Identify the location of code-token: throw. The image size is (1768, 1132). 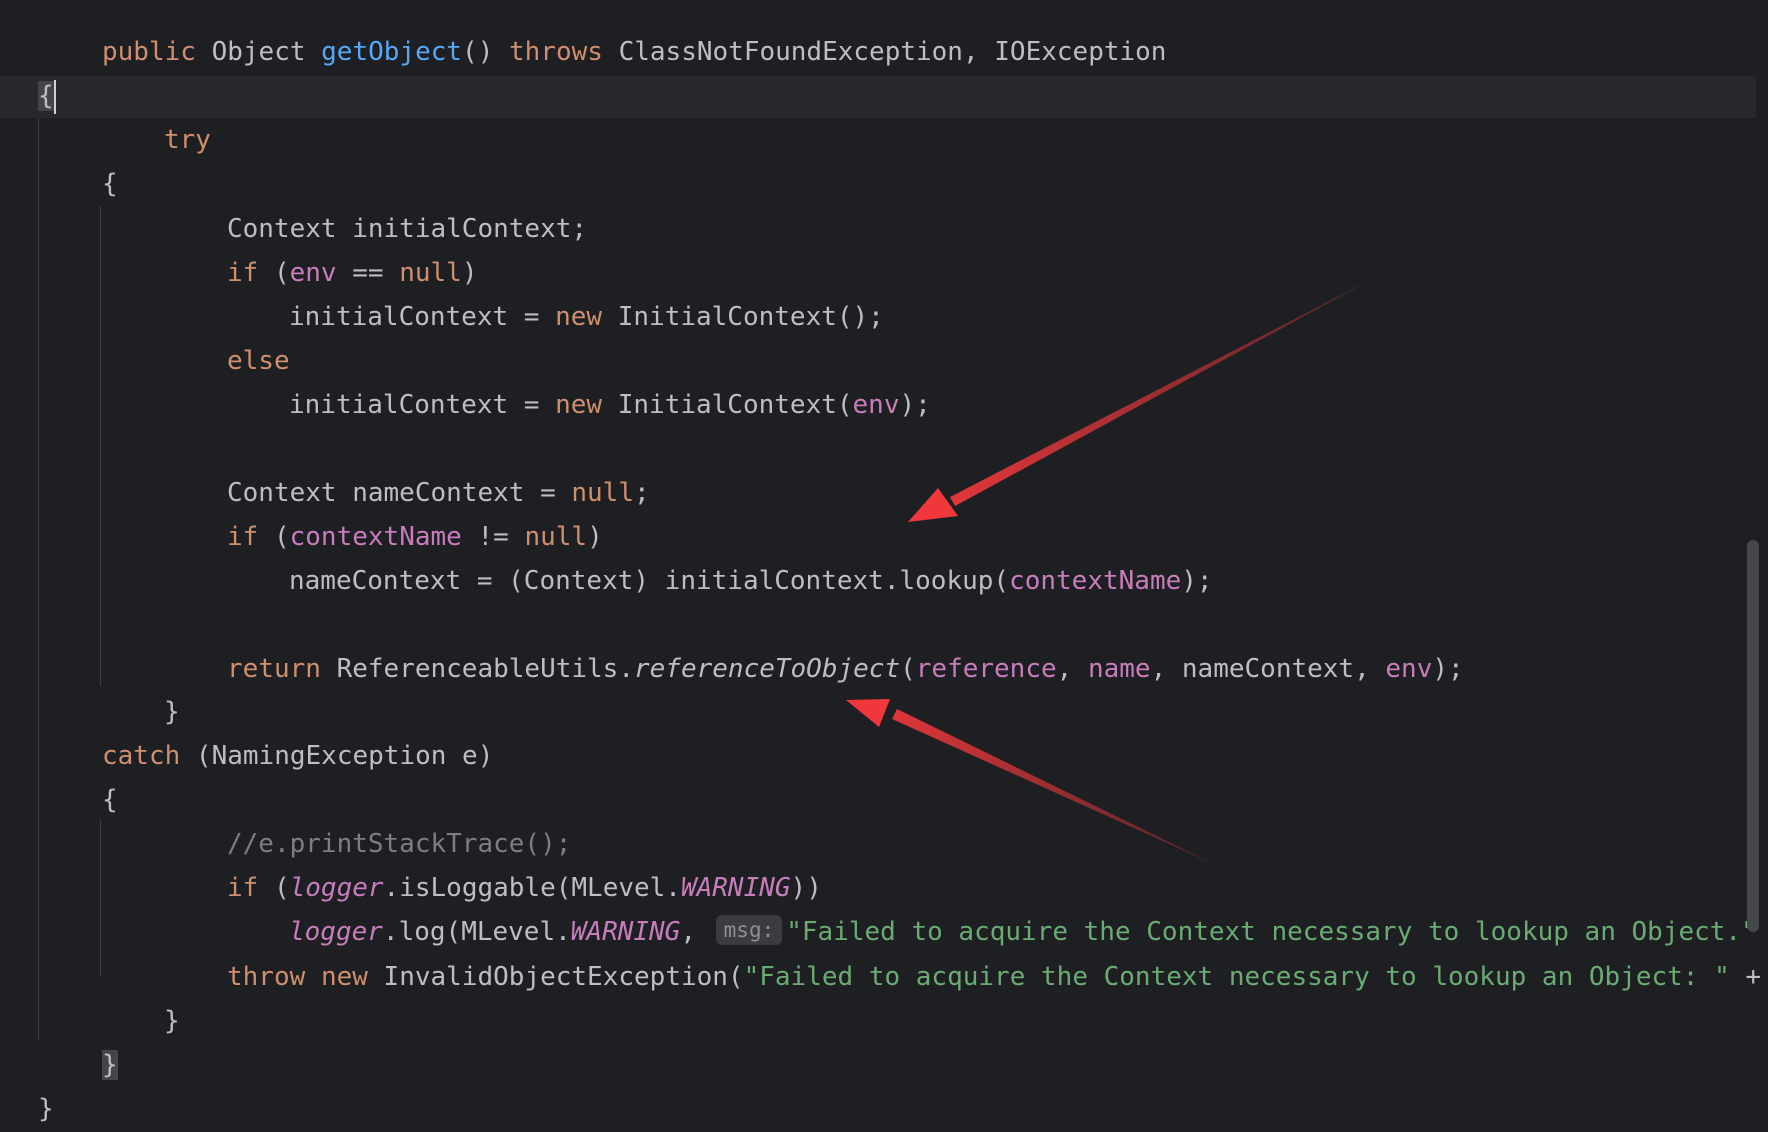
(266, 977).